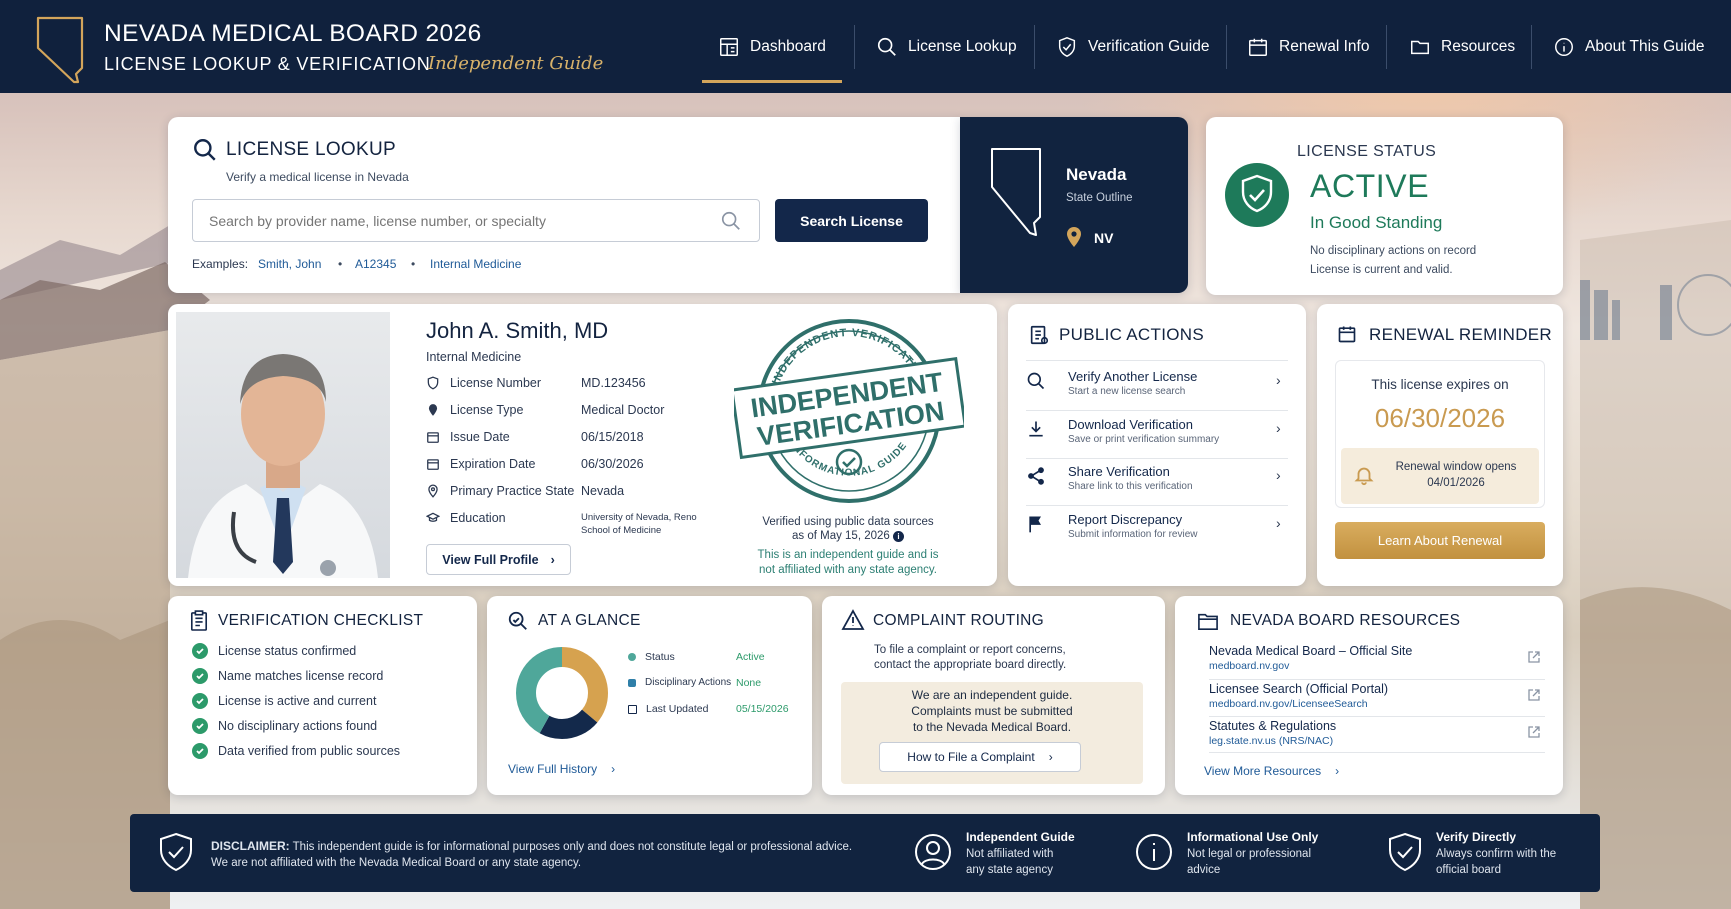  I want to click on resource-title: Nevada Medical Board – Official Site, so click(1311, 651).